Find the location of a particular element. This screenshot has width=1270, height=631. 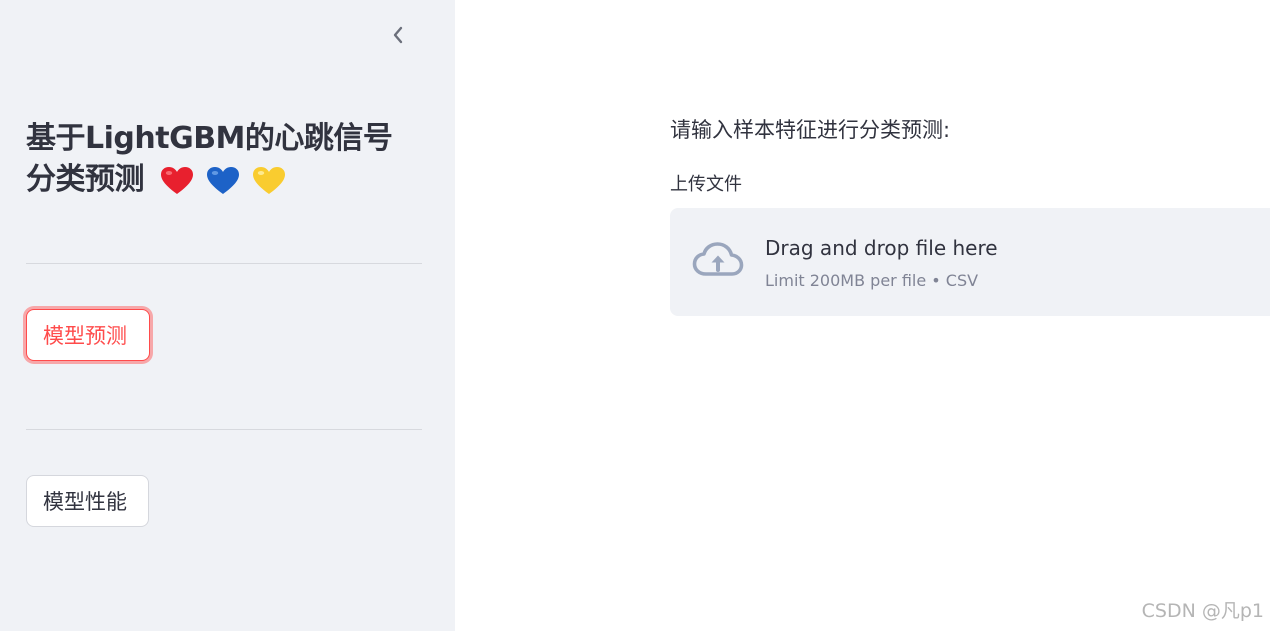

dropzone-title: Drag and drop file here is located at coordinates (881, 248).